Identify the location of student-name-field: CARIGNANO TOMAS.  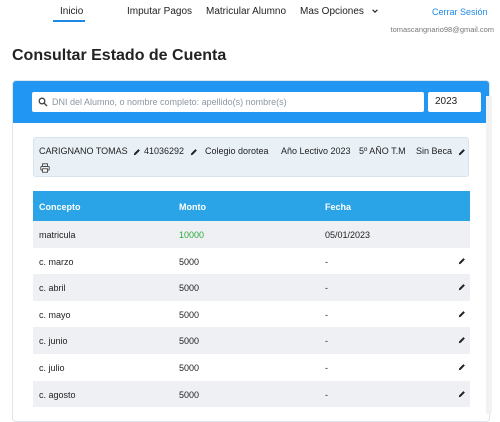
(90, 151).